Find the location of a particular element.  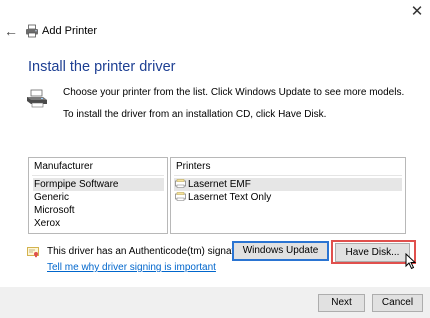

back-arrow-icon: ← is located at coordinates (11, 31).